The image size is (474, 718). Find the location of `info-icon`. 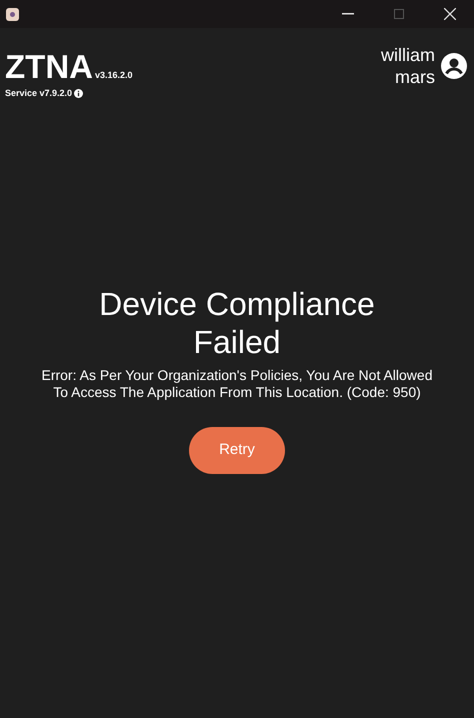

info-icon is located at coordinates (79, 93).